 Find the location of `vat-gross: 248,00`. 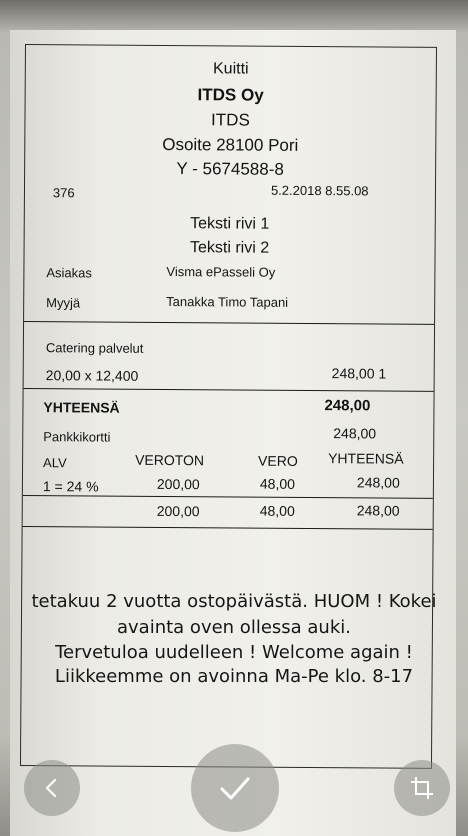

vat-gross: 248,00 is located at coordinates (378, 482).